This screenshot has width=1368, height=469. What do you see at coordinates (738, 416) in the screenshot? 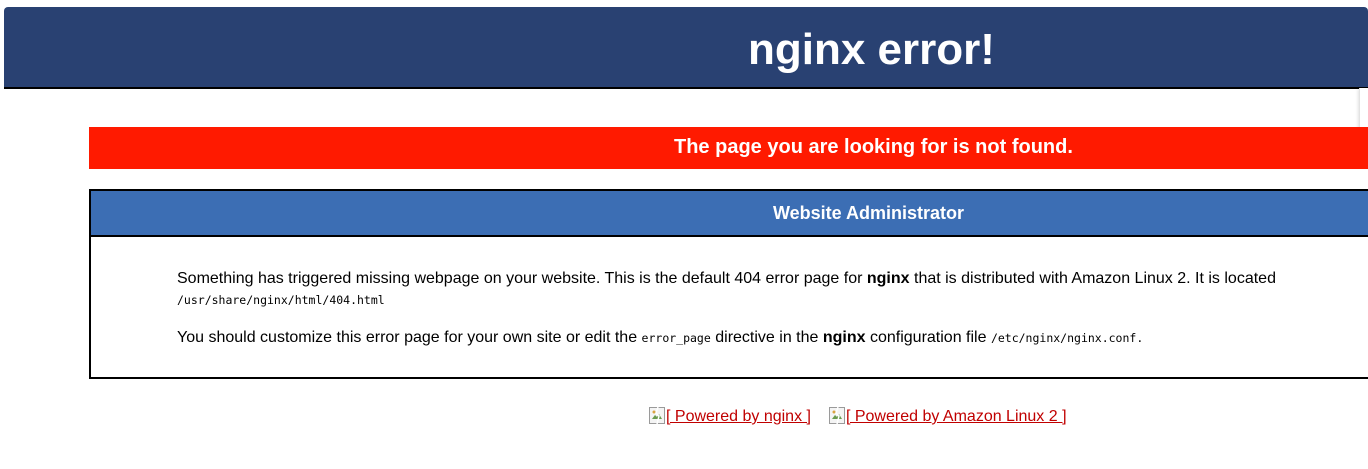
I see `powered-by-nginx-label: [ Powered by nginx ]` at bounding box center [738, 416].